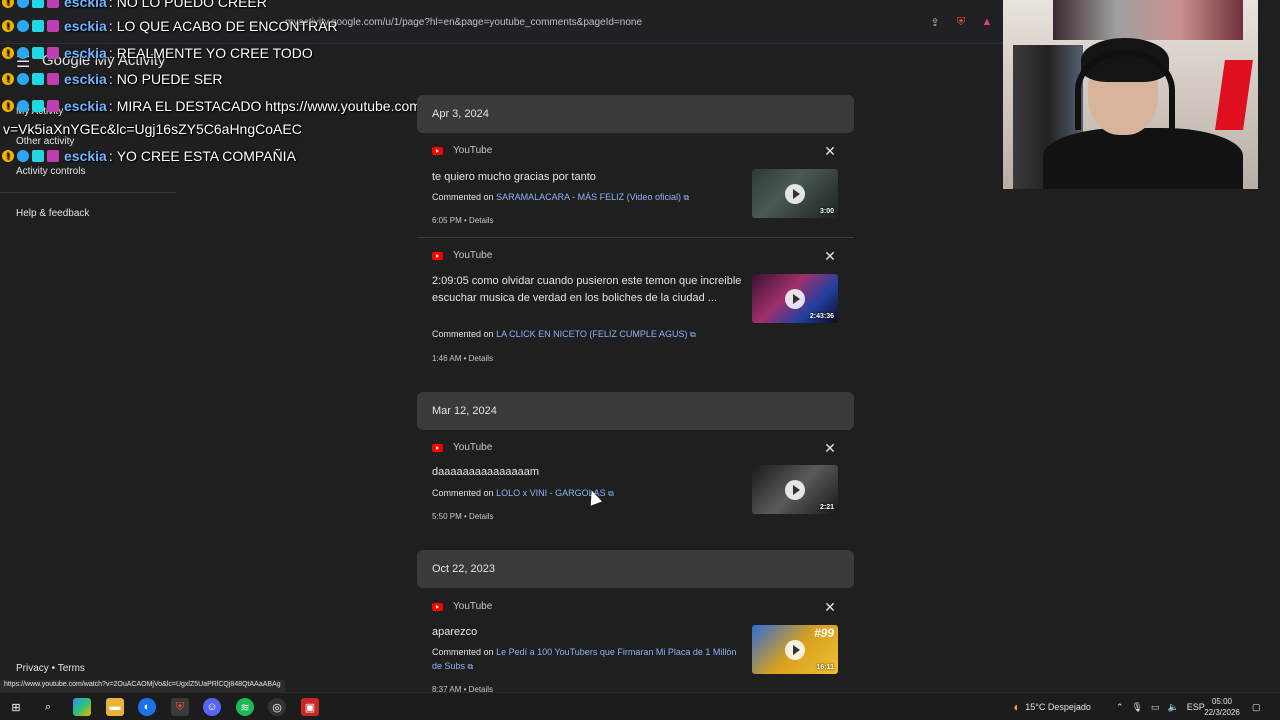 This screenshot has height=720, width=1280. Describe the element at coordinates (514, 177) in the screenshot. I see `comment-text: te quiero mucho gracias por tanto` at that location.